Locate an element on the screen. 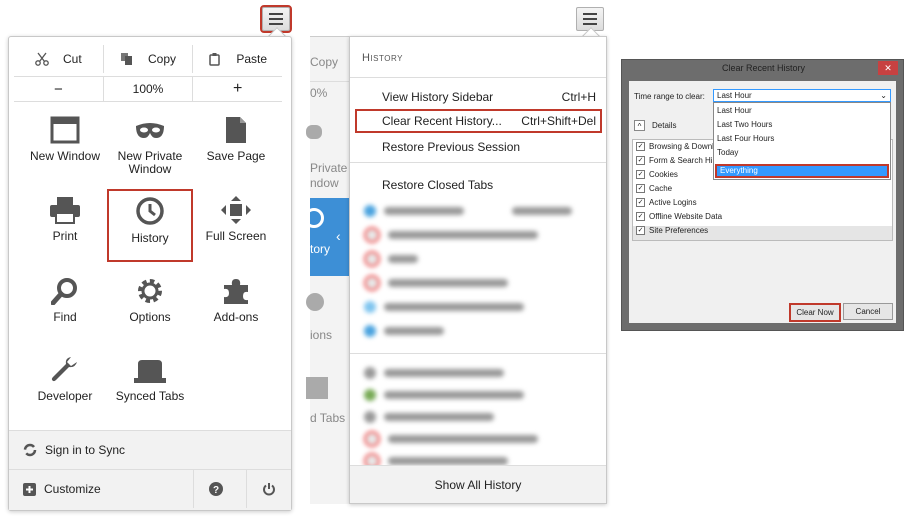 The width and height of the screenshot is (911, 519). mask-icon is located at coordinates (150, 130).